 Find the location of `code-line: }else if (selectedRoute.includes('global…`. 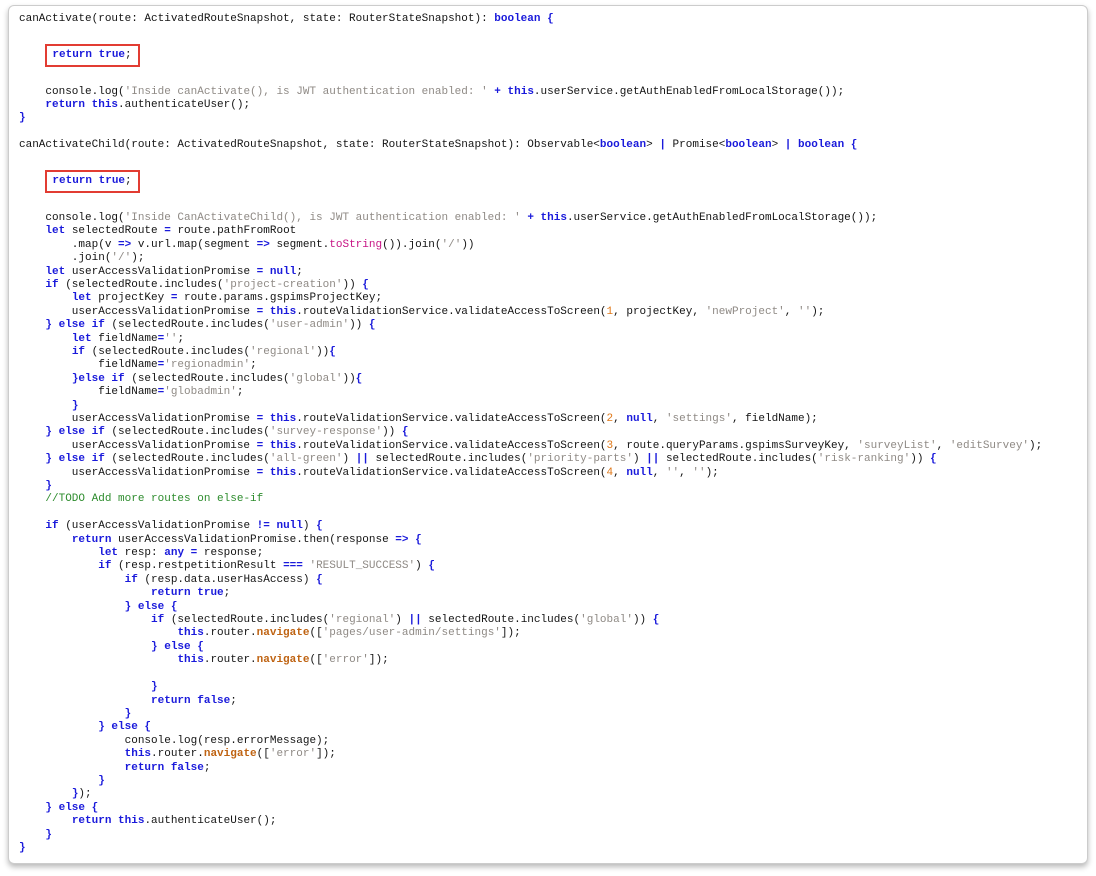

code-line: }else if (selectedRoute.includes('global… is located at coordinates (217, 378).